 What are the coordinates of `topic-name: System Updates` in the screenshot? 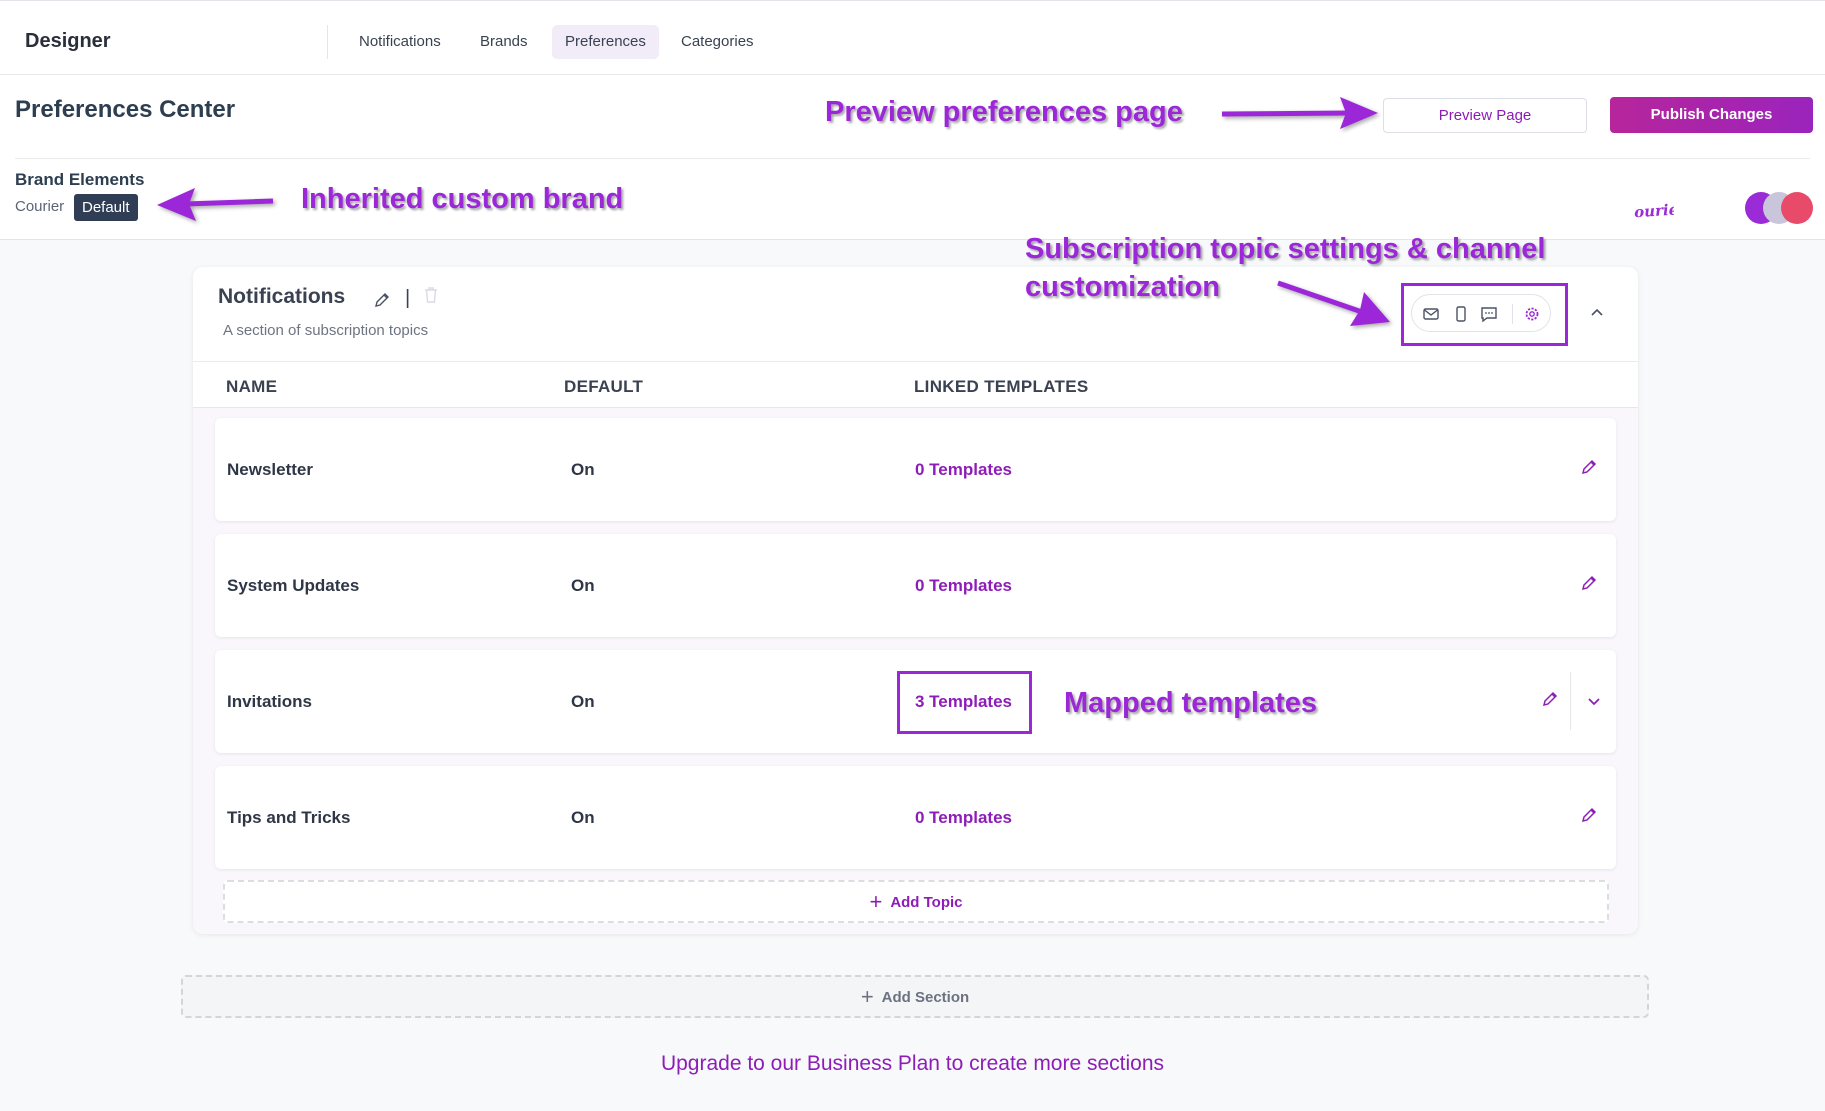 It's located at (293, 585).